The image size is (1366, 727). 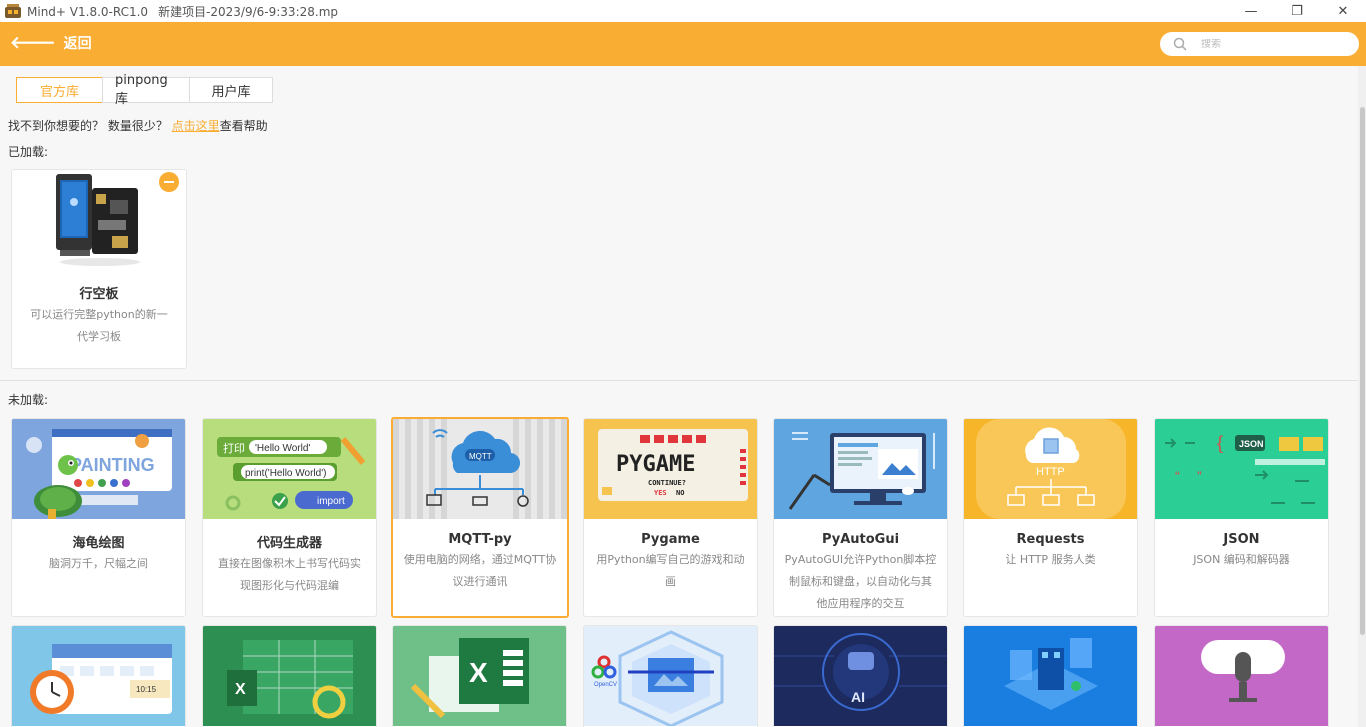 I want to click on app-title: Mind+ V1.8.0-RC1.0, so click(x=88, y=11).